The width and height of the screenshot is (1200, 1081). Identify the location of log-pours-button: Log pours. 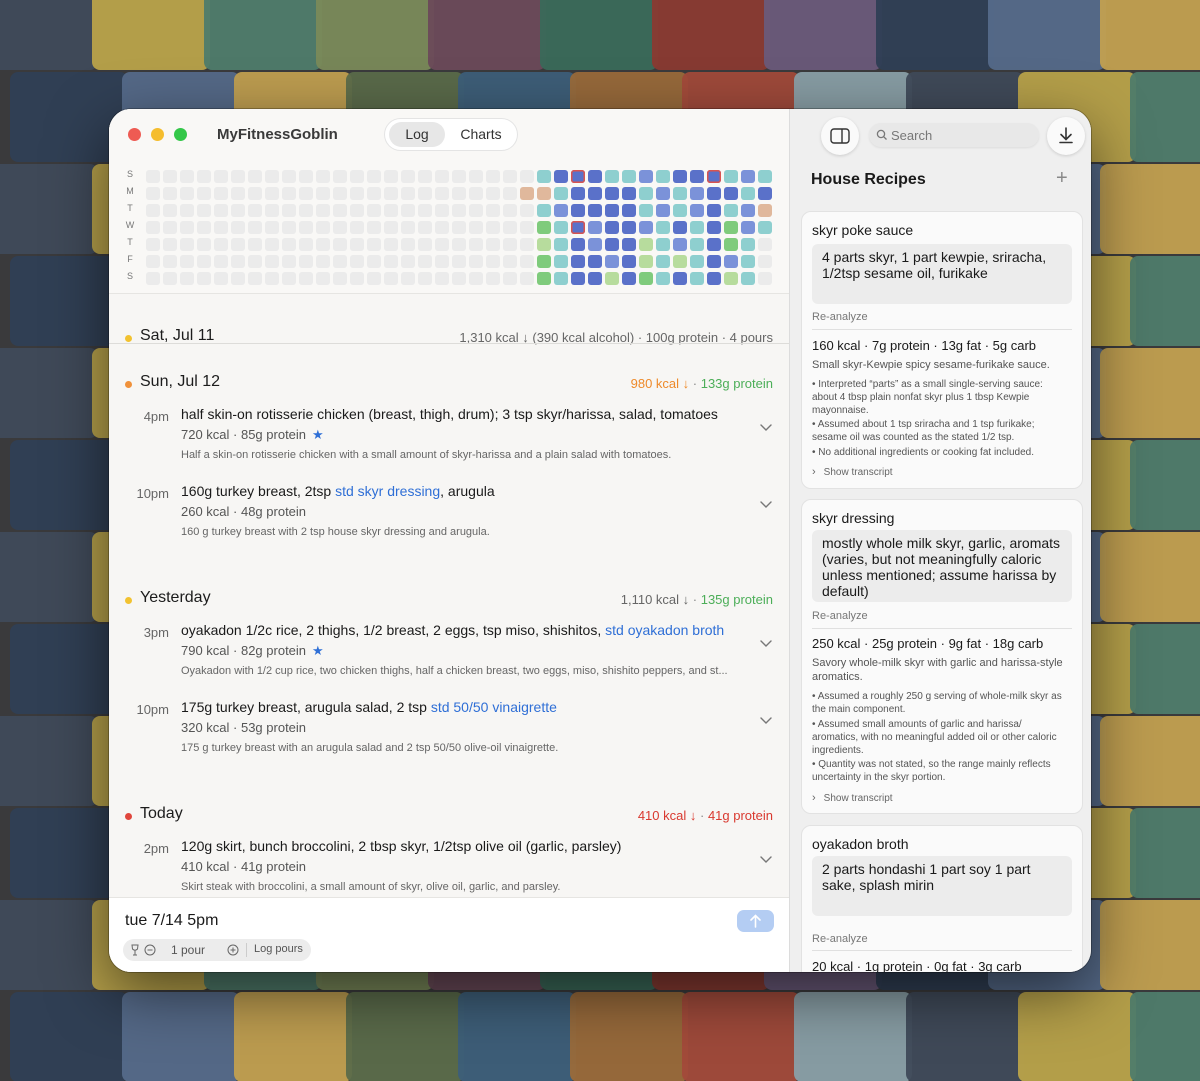
(278, 949).